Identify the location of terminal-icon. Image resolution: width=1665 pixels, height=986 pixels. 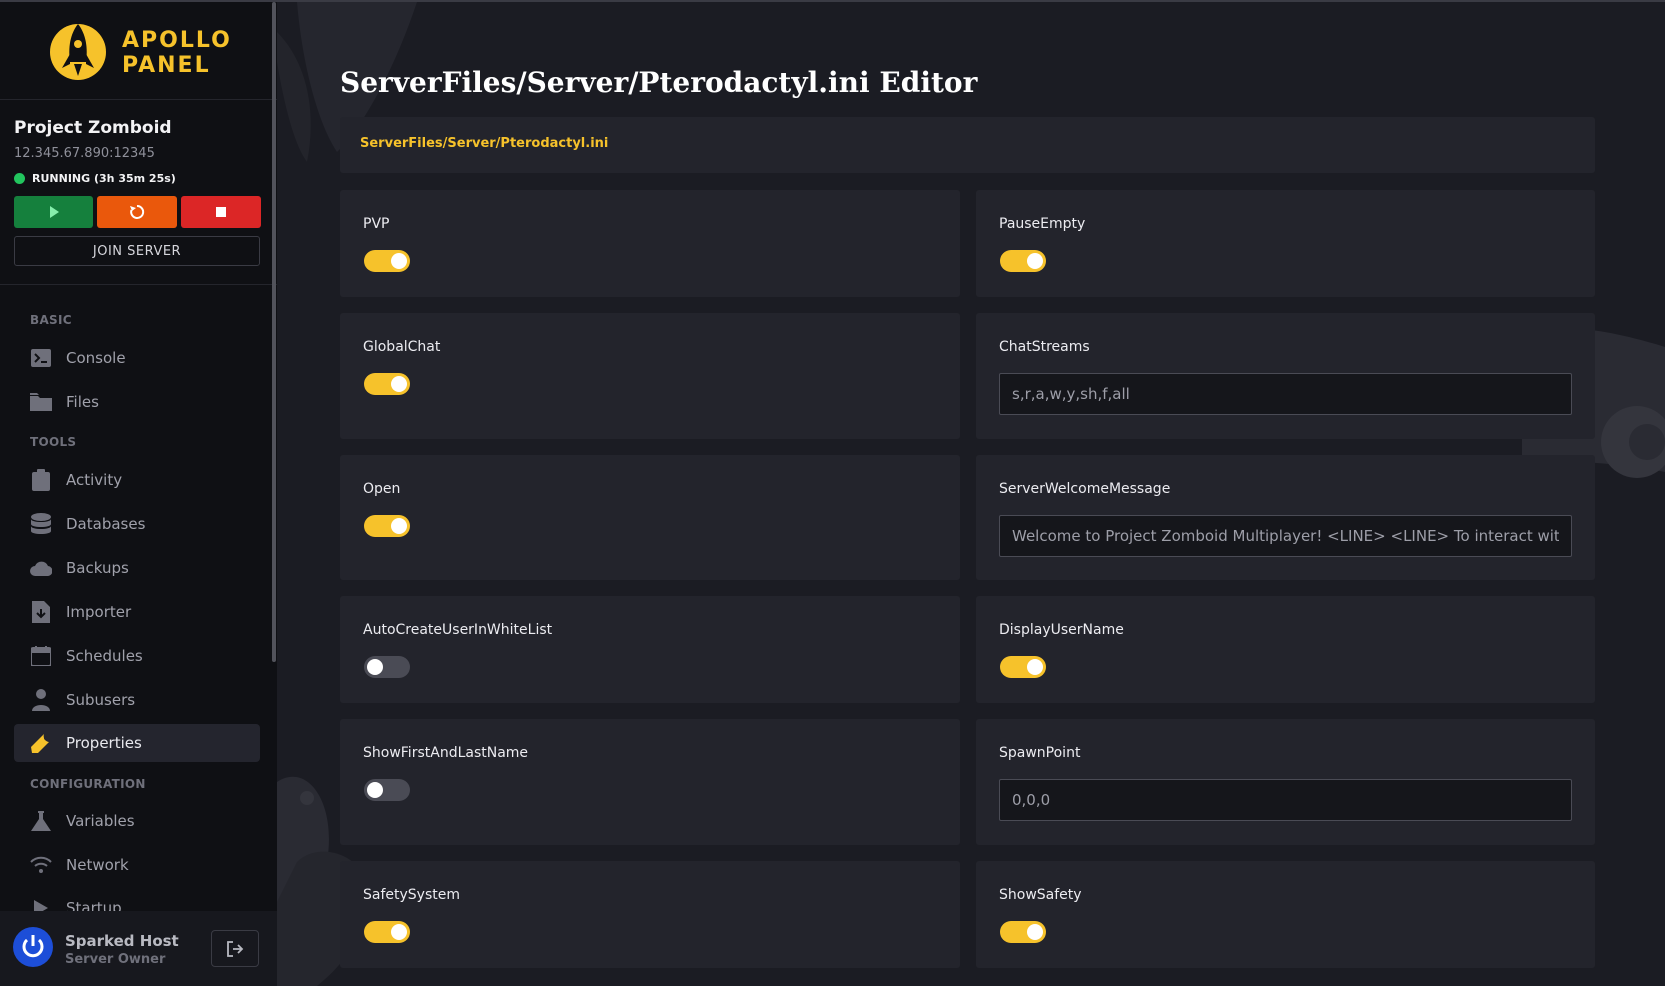
(41, 358).